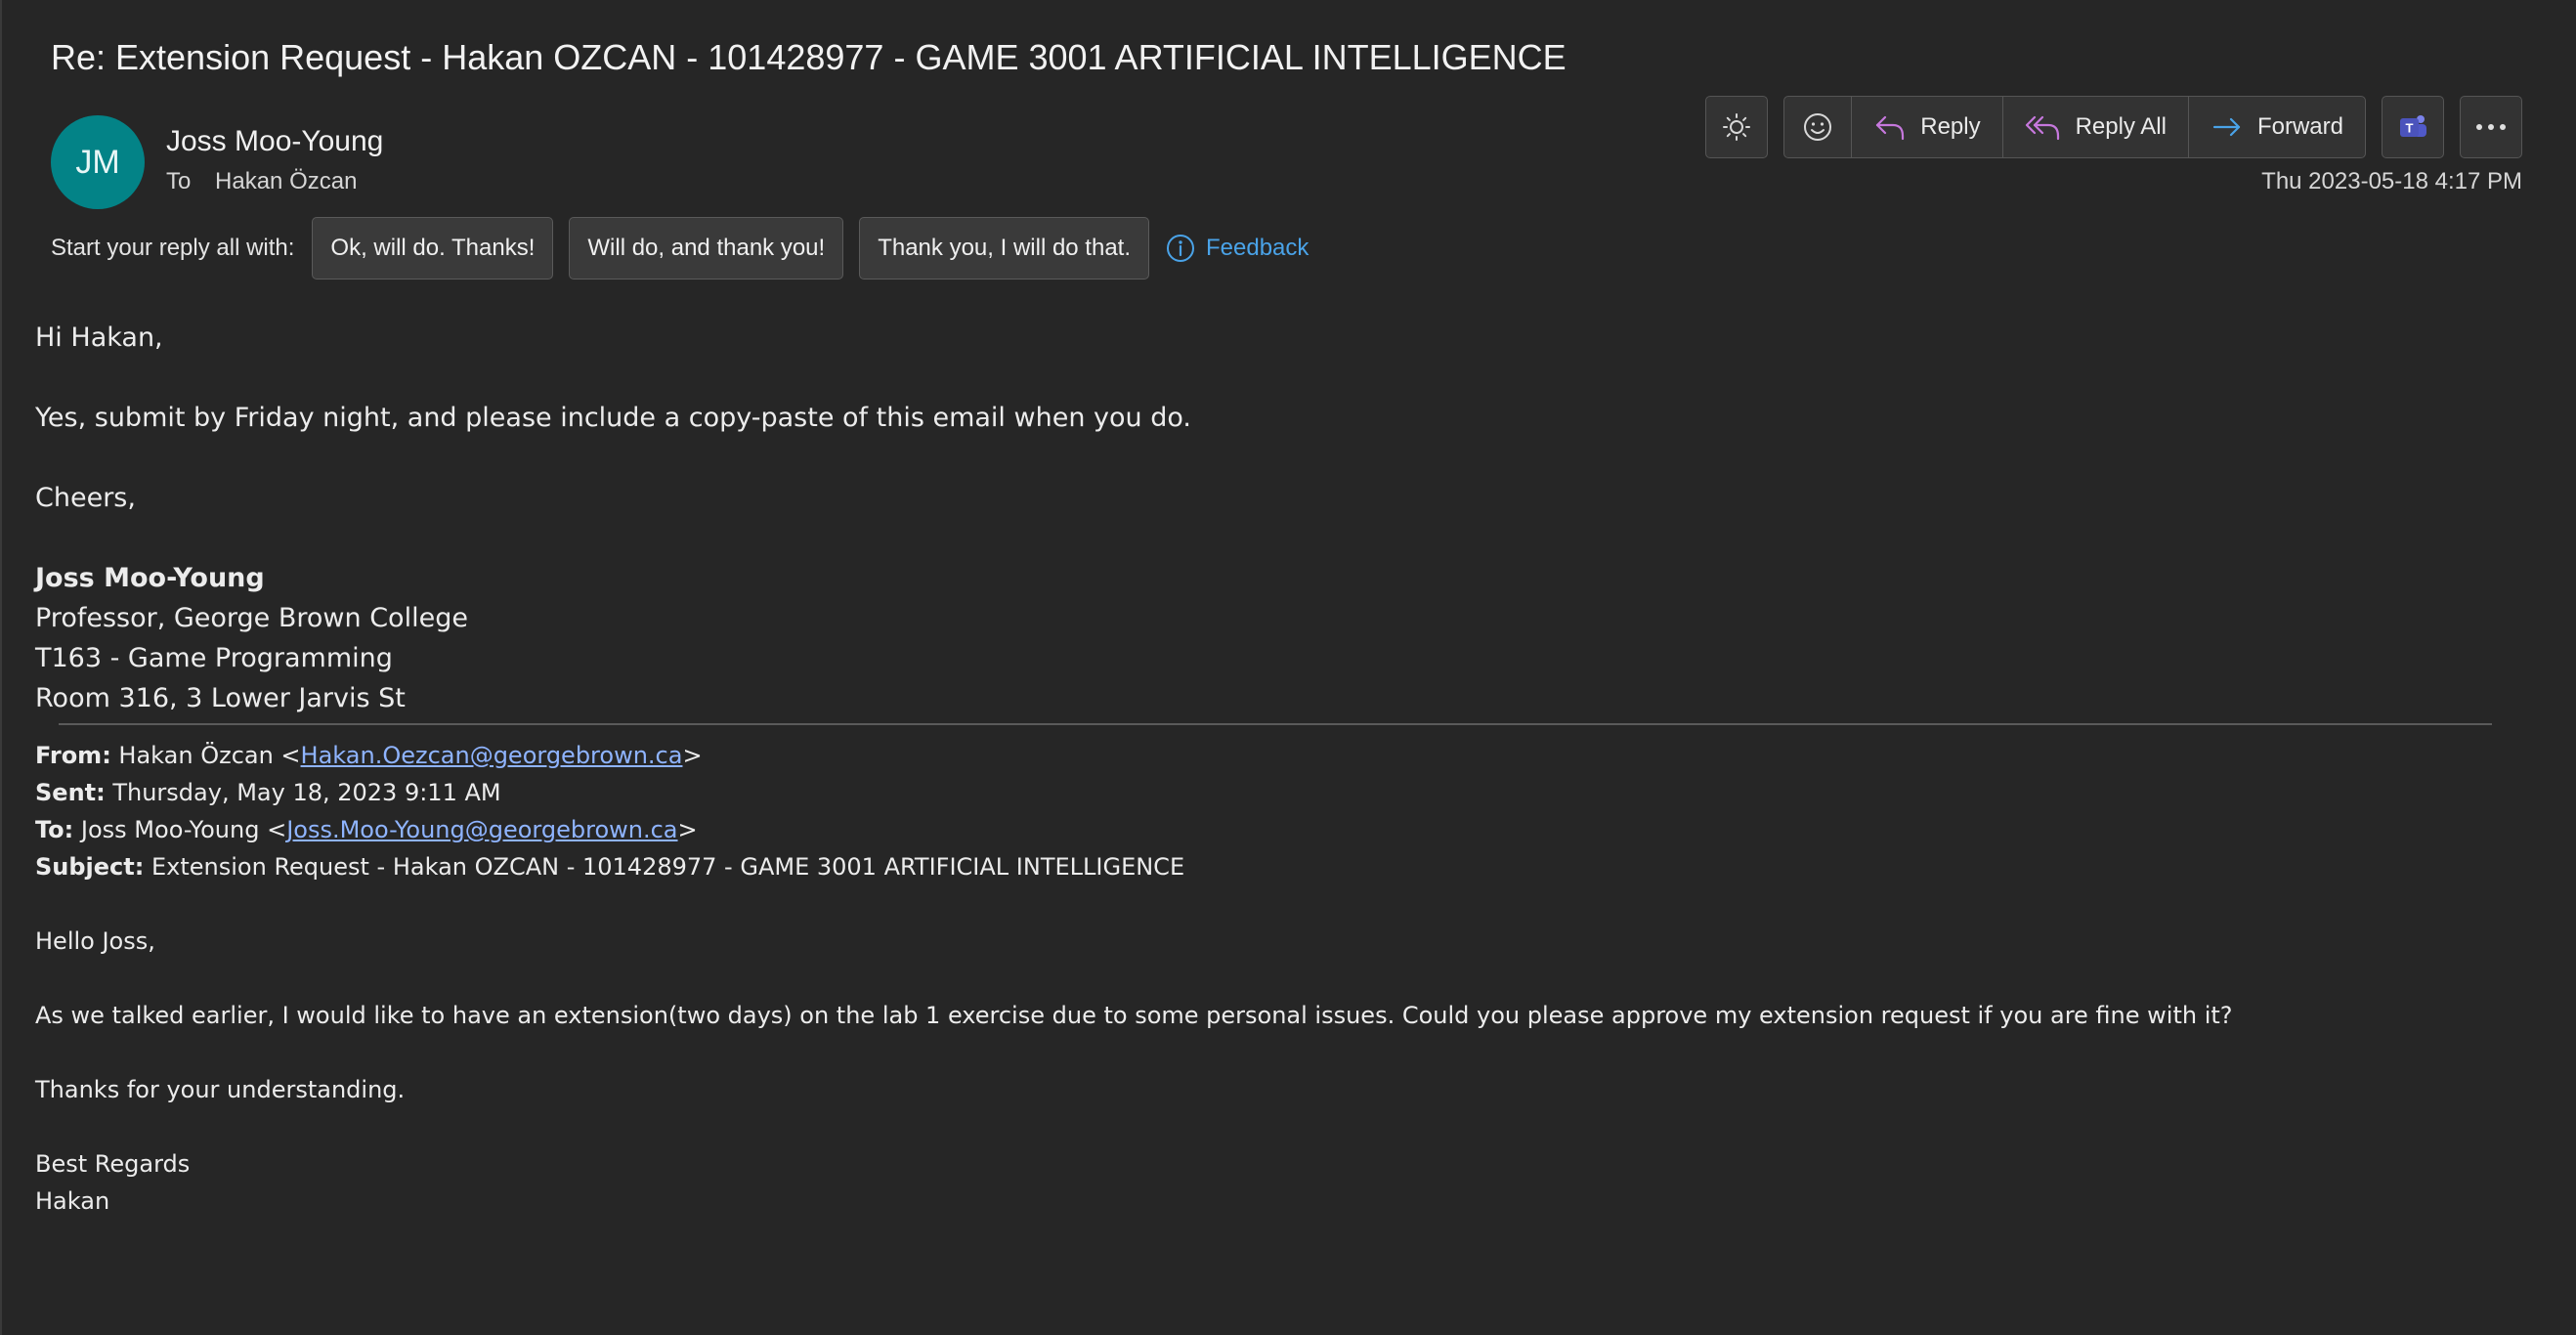 This screenshot has width=2576, height=1335. What do you see at coordinates (2226, 127) in the screenshot?
I see `forward-arrow-icon` at bounding box center [2226, 127].